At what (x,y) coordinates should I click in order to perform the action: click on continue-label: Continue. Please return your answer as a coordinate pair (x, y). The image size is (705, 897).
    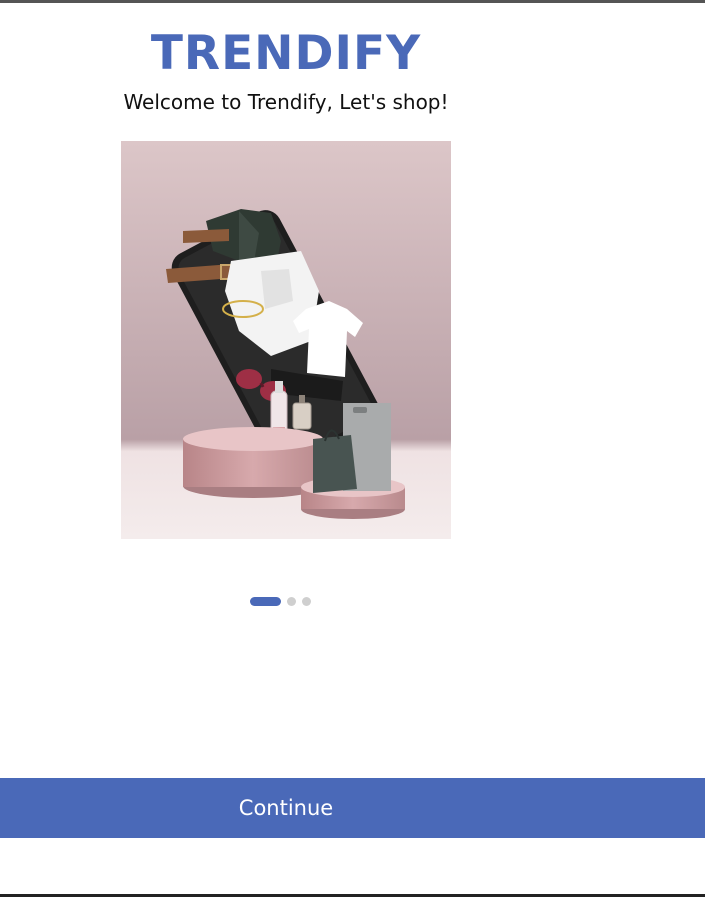
    Looking at the image, I should click on (286, 808).